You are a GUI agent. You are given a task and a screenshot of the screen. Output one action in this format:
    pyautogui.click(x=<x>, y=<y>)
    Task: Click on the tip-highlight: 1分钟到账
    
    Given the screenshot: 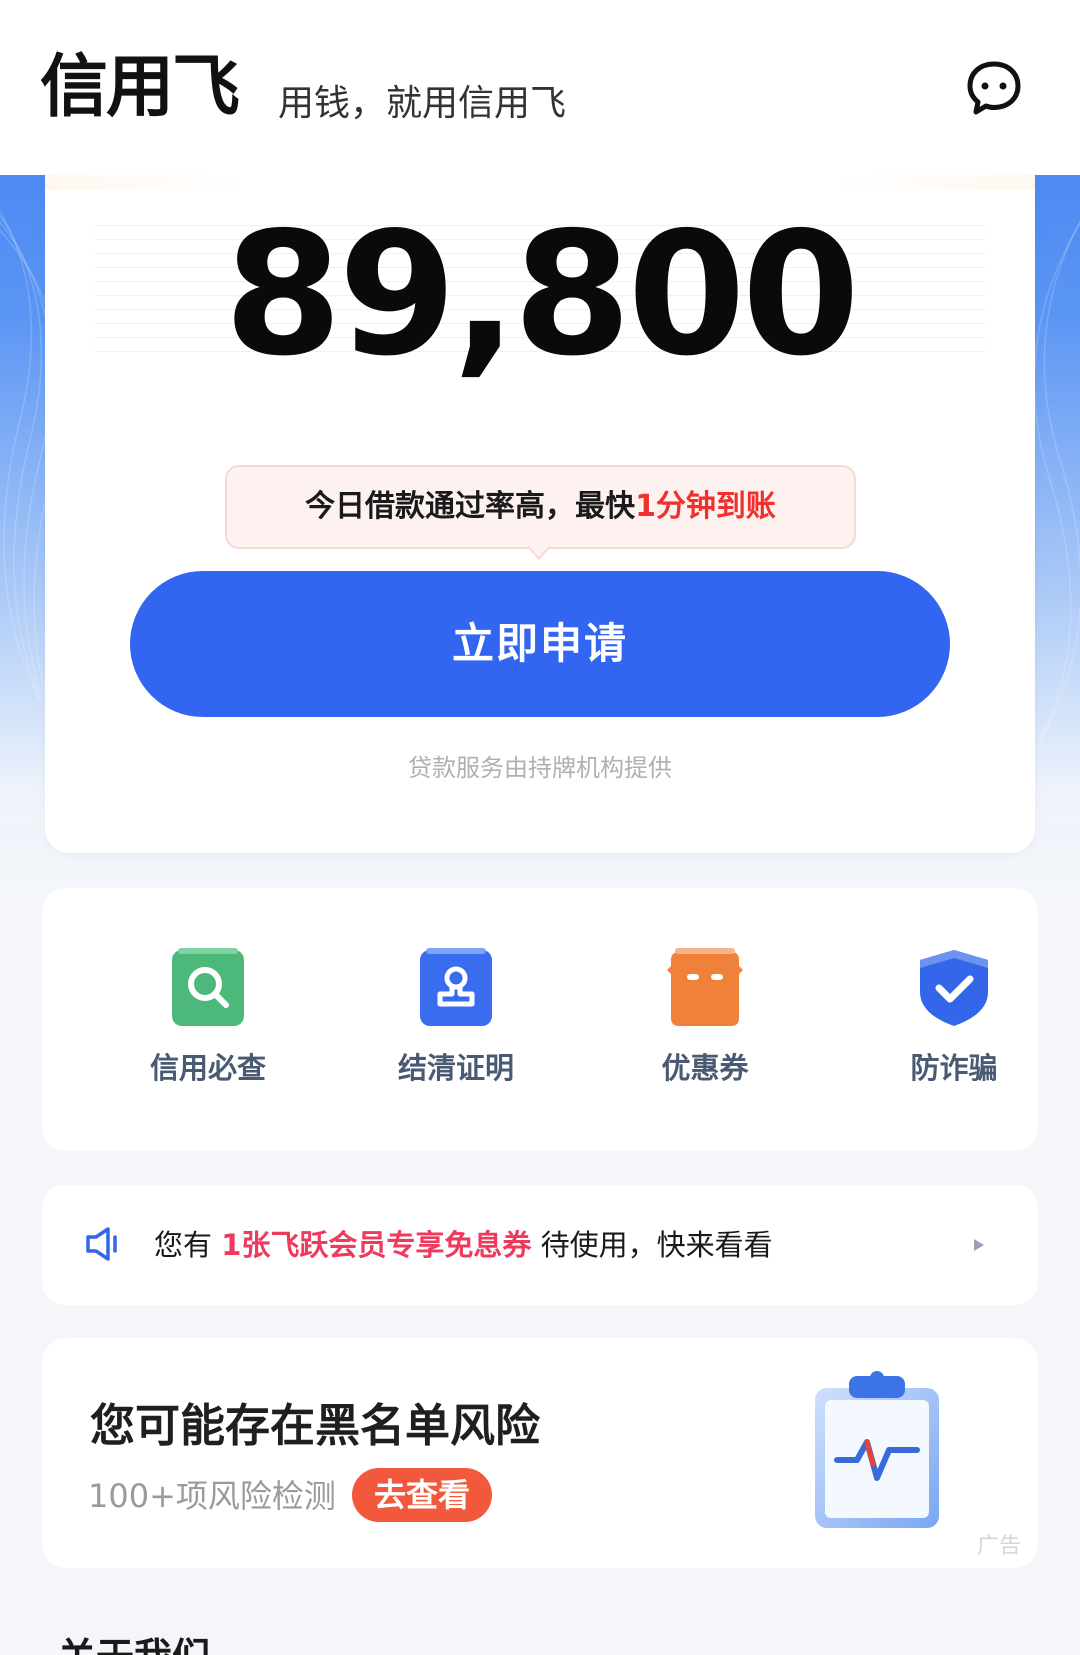 What is the action you would take?
    pyautogui.click(x=705, y=506)
    